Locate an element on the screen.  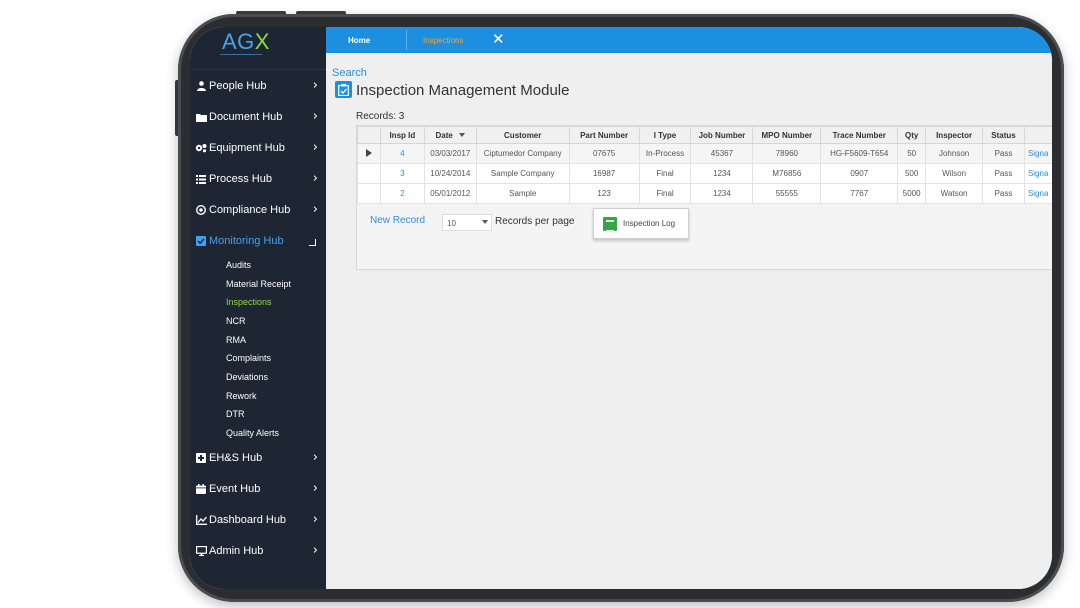
sub-item-audits: Audits is located at coordinates (238, 265).